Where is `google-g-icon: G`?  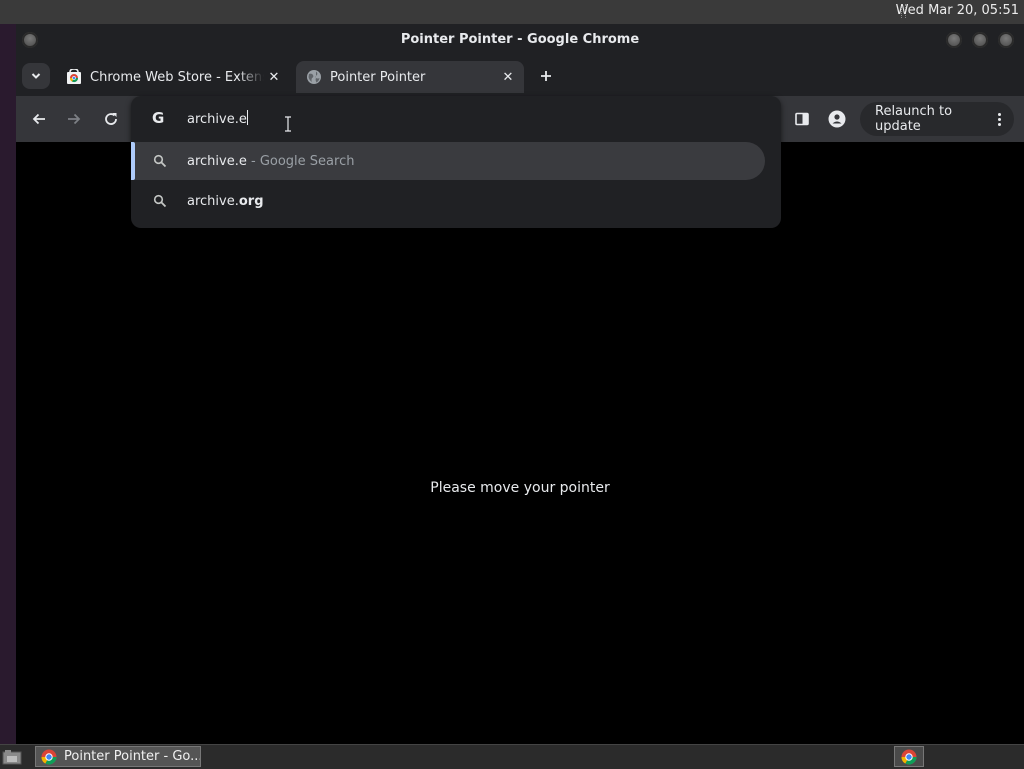
google-g-icon: G is located at coordinates (158, 118).